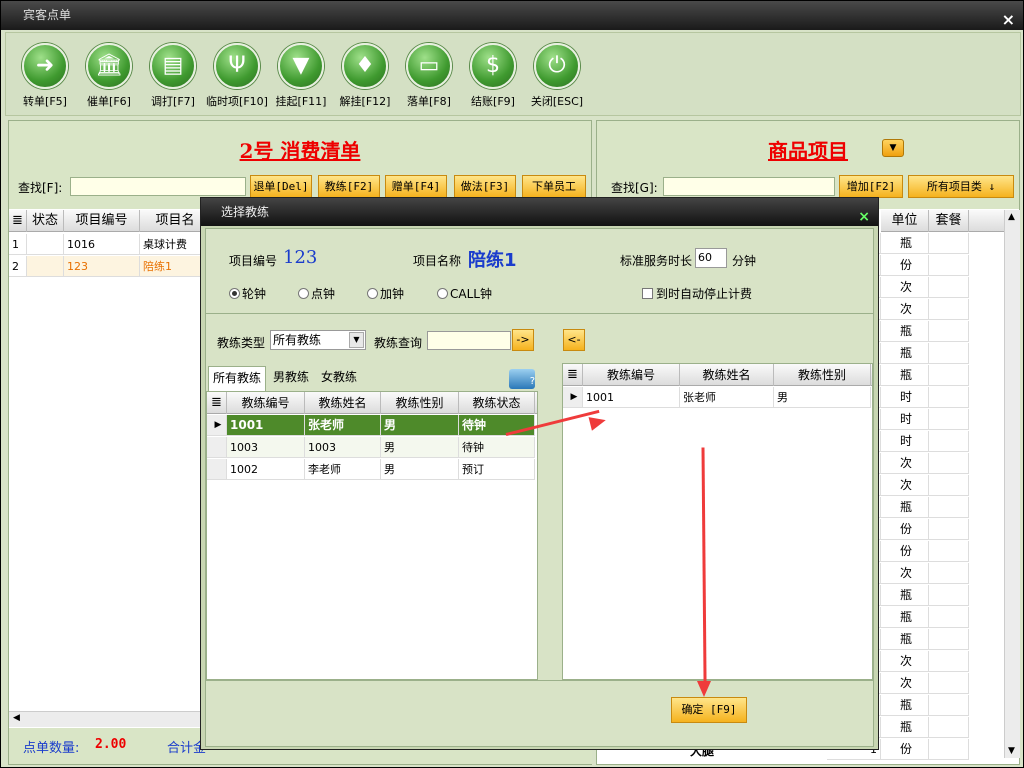 The image size is (1024, 768). I want to click on add-button: 增加[F2], so click(871, 186).